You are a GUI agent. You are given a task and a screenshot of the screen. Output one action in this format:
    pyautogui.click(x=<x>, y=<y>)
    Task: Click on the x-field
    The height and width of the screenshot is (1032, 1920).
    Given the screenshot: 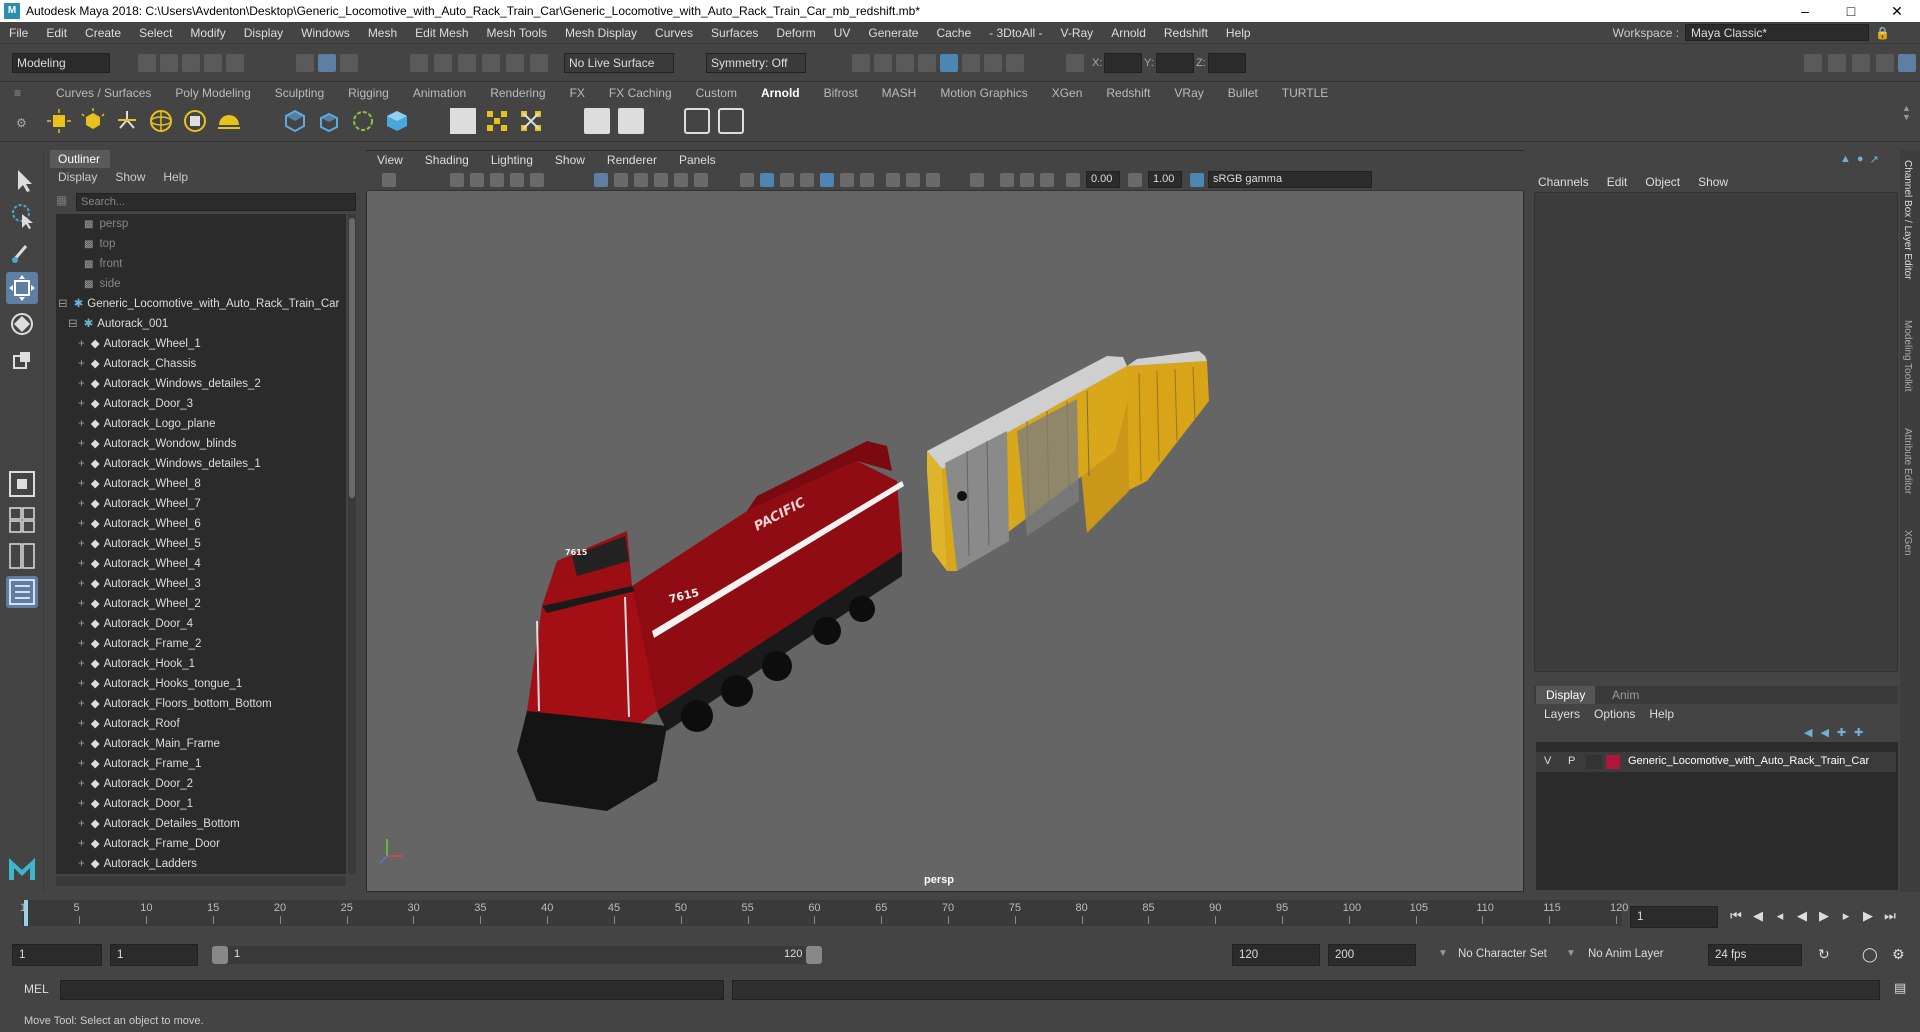 What is the action you would take?
    pyautogui.click(x=1123, y=63)
    